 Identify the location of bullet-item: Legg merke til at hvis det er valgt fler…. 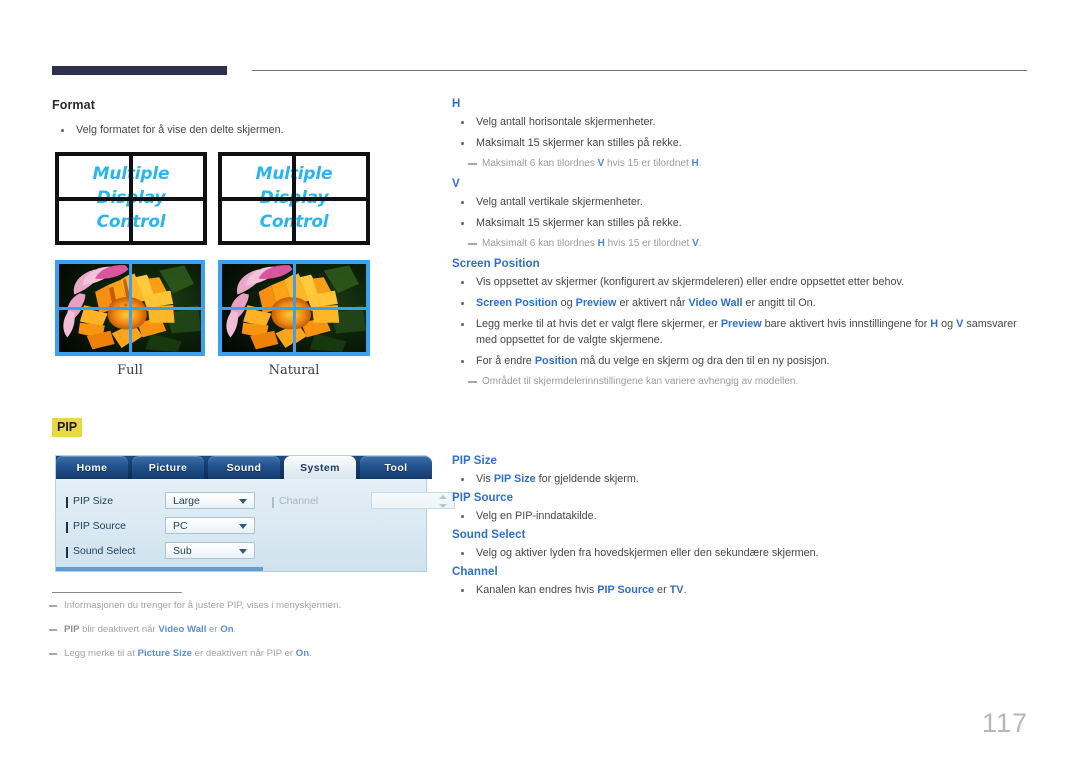
(741, 332).